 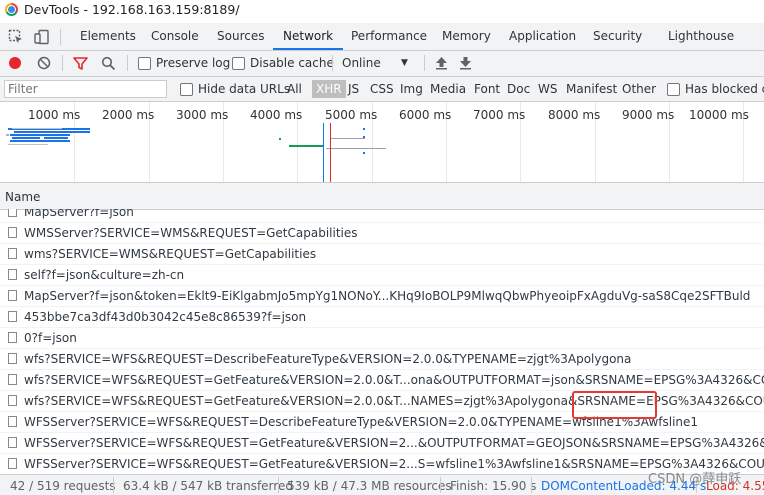 What do you see at coordinates (294, 89) in the screenshot?
I see `filter-type-all: All` at bounding box center [294, 89].